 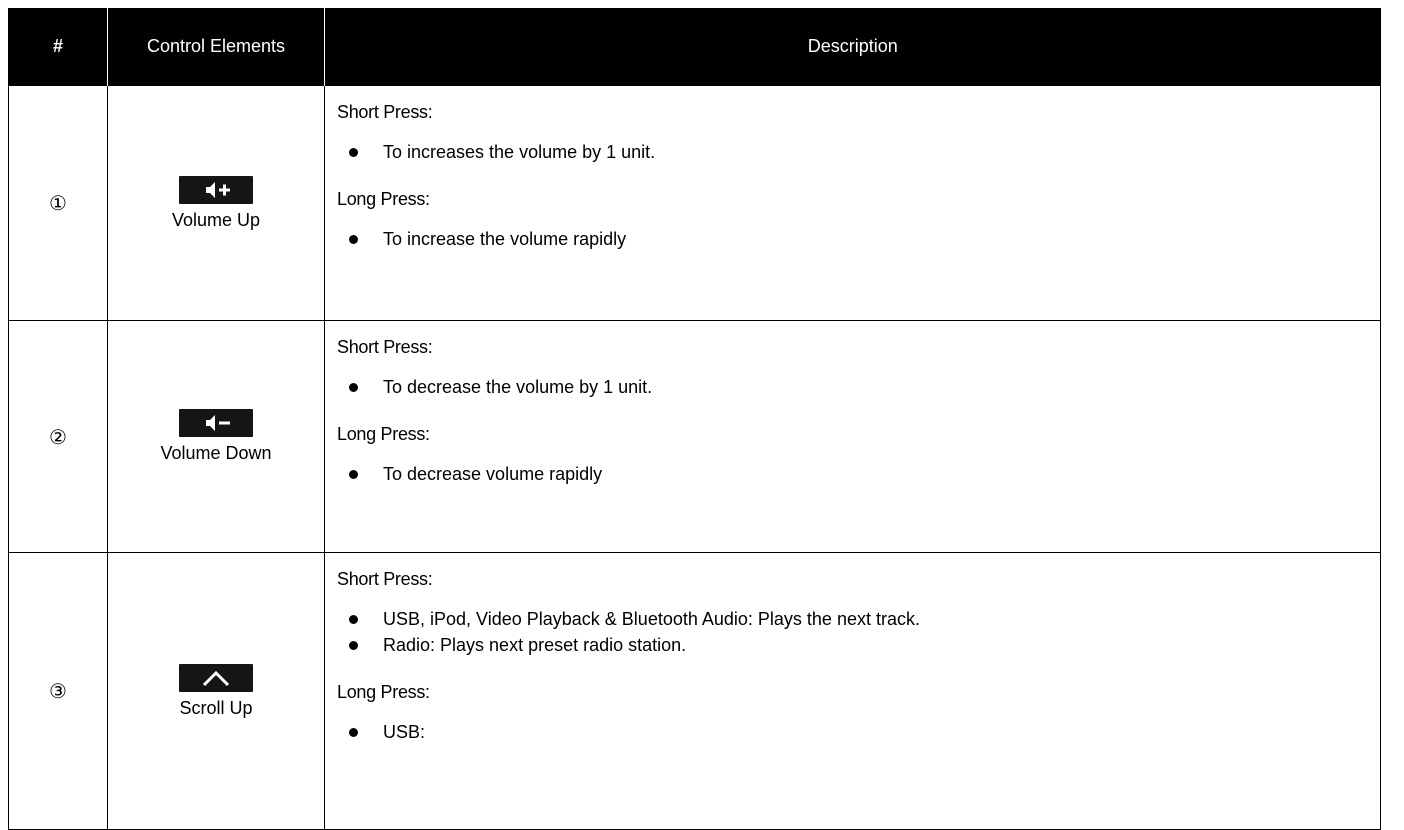 I want to click on short-press-list: To increases the volume by 1 unit., so click(x=858, y=152).